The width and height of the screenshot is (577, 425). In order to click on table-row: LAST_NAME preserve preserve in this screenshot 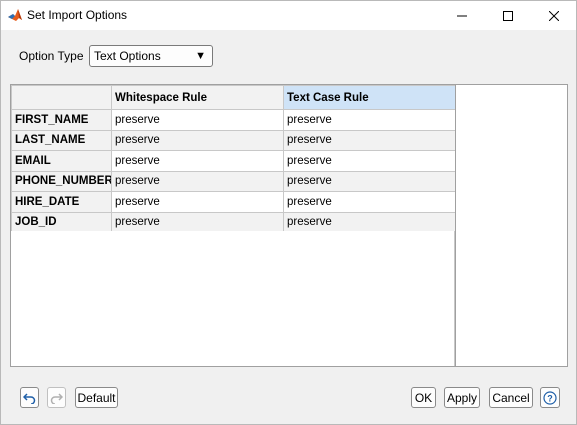, I will do `click(233, 140)`.